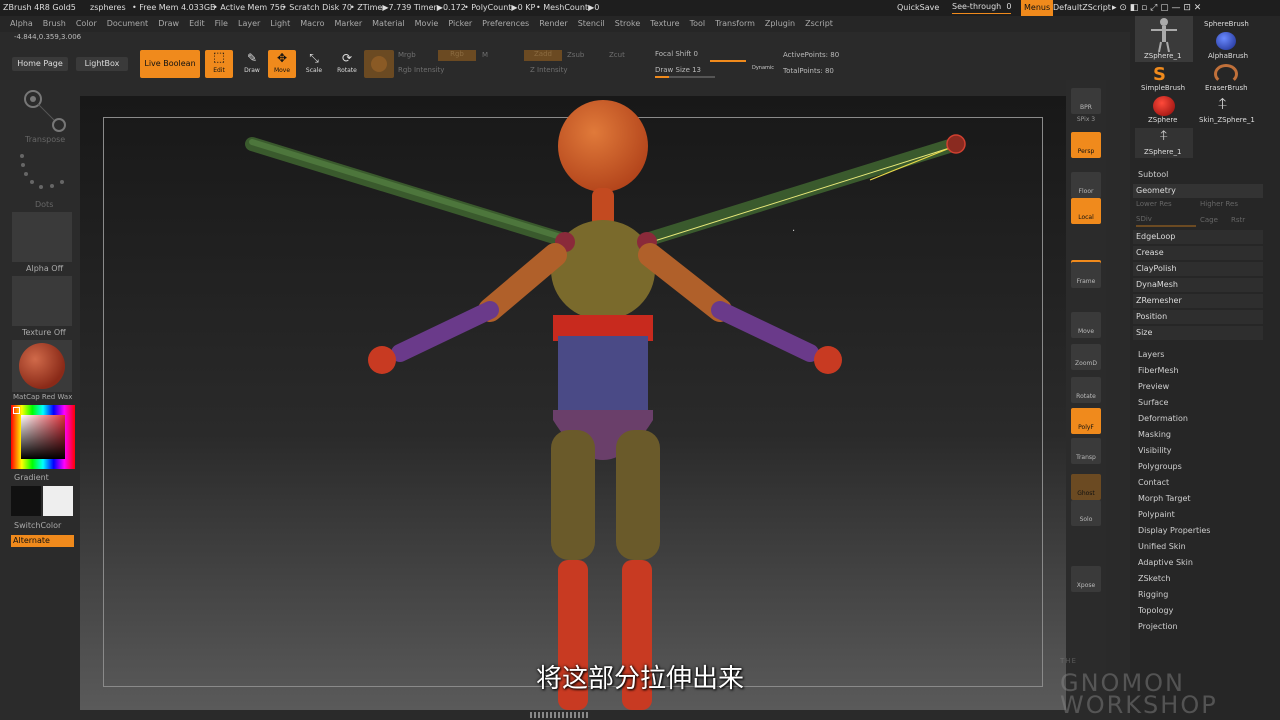  Describe the element at coordinates (1228, 56) in the screenshot. I see `tool-name-3: AlphaBrush` at that location.